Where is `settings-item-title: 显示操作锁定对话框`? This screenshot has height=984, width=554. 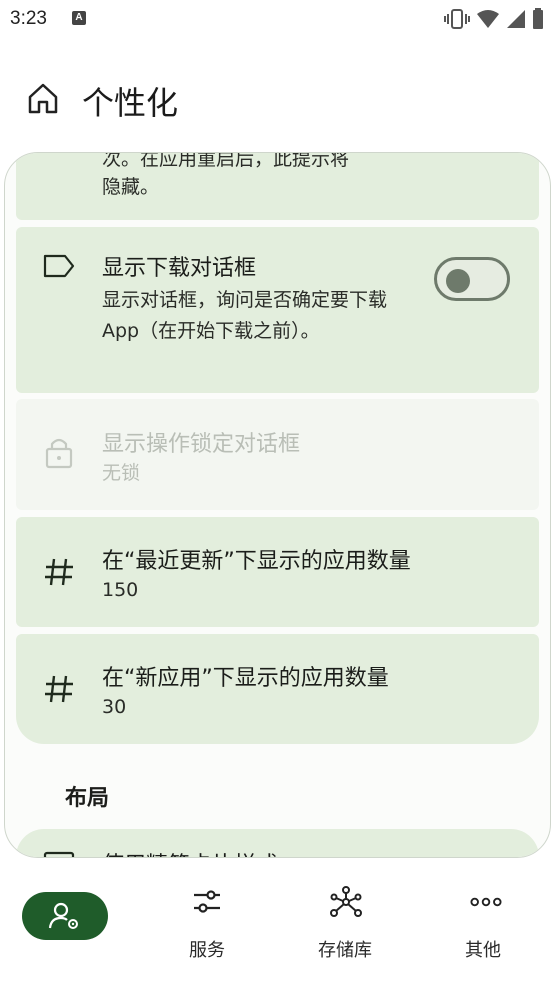
settings-item-title: 显示操作锁定对话框 is located at coordinates (201, 444).